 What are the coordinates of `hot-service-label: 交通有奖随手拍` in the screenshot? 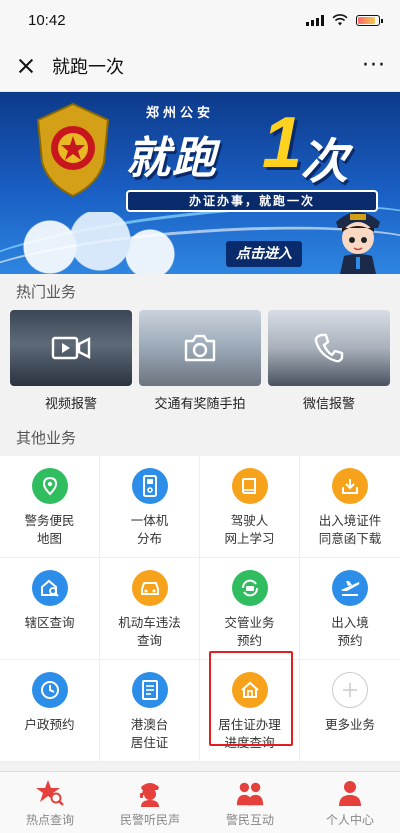 It's located at (200, 404).